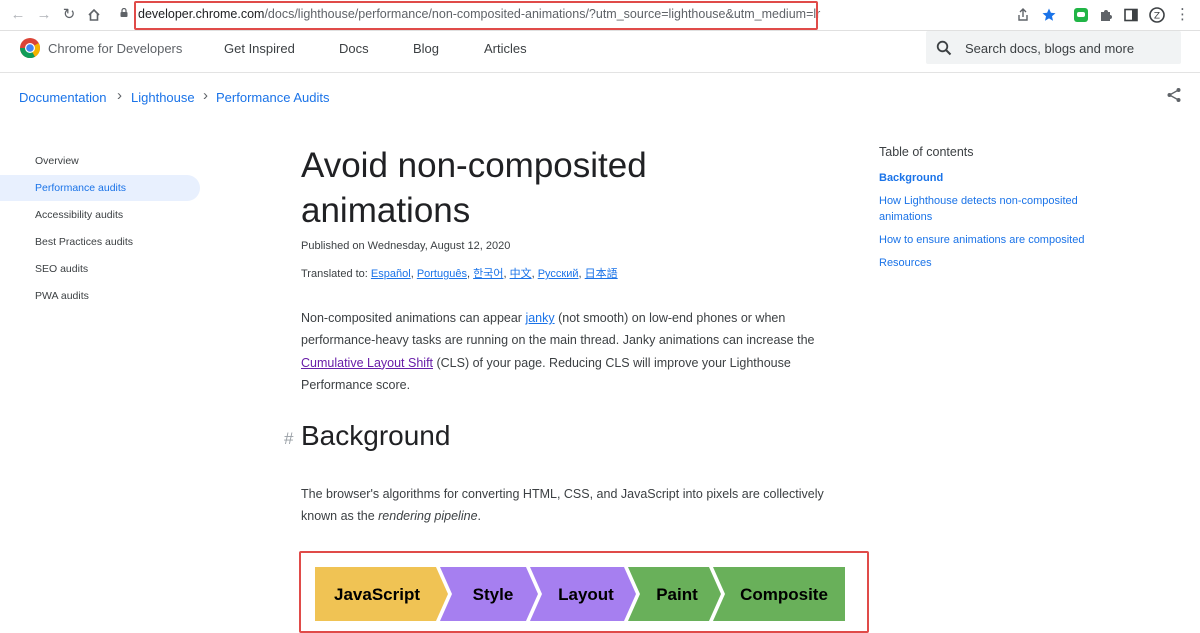 The height and width of the screenshot is (633, 1200). I want to click on translation-link-es: Español, so click(391, 274).